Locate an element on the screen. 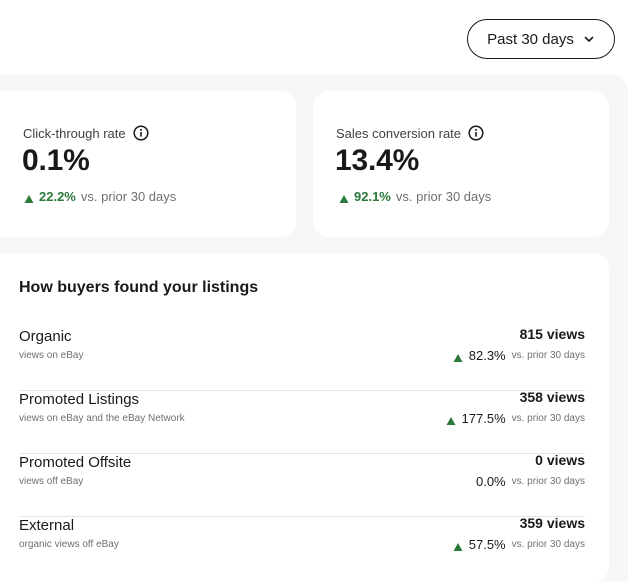 The width and height of the screenshot is (628, 582). sales-conversion-rate-label: Sales conversion rate is located at coordinates (399, 133).